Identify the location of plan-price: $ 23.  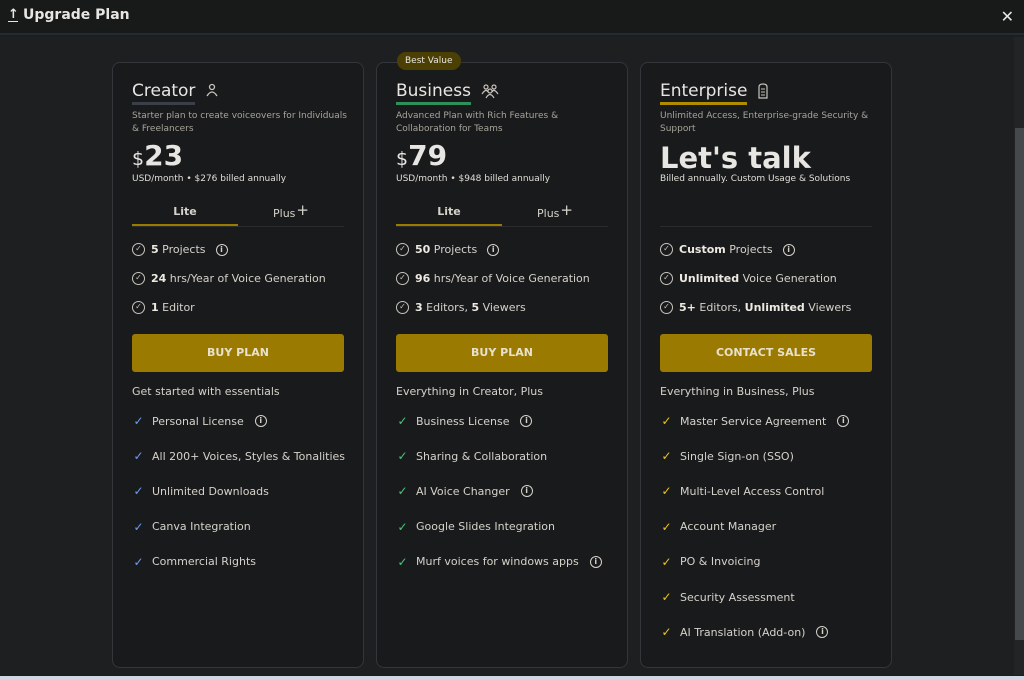
(157, 155).